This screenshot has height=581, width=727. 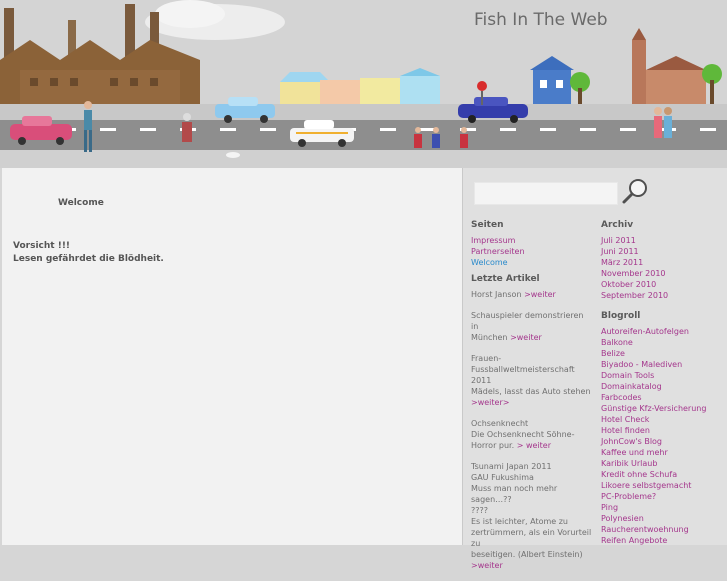 I want to click on archive-link: Juni 2011, so click(x=663, y=251).